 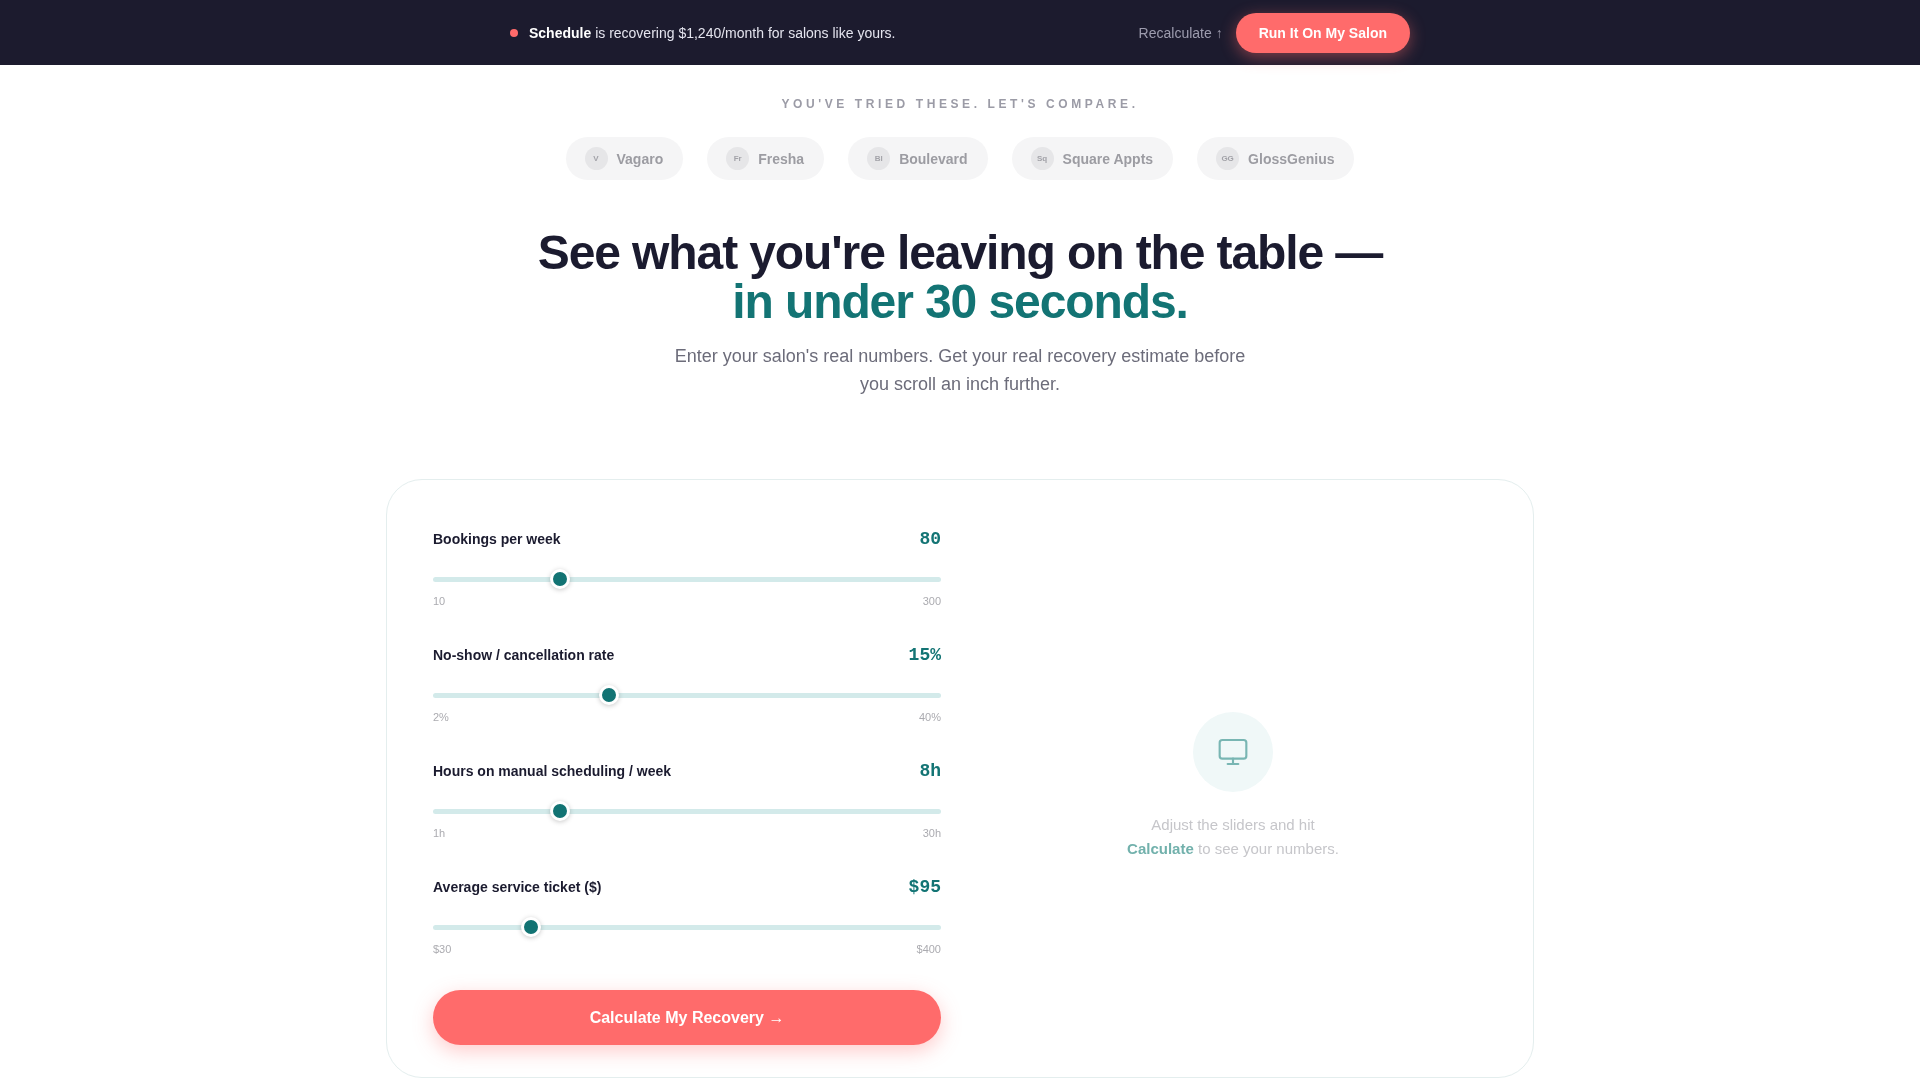 What do you see at coordinates (738, 158) in the screenshot?
I see `initials-avatar: Fr` at bounding box center [738, 158].